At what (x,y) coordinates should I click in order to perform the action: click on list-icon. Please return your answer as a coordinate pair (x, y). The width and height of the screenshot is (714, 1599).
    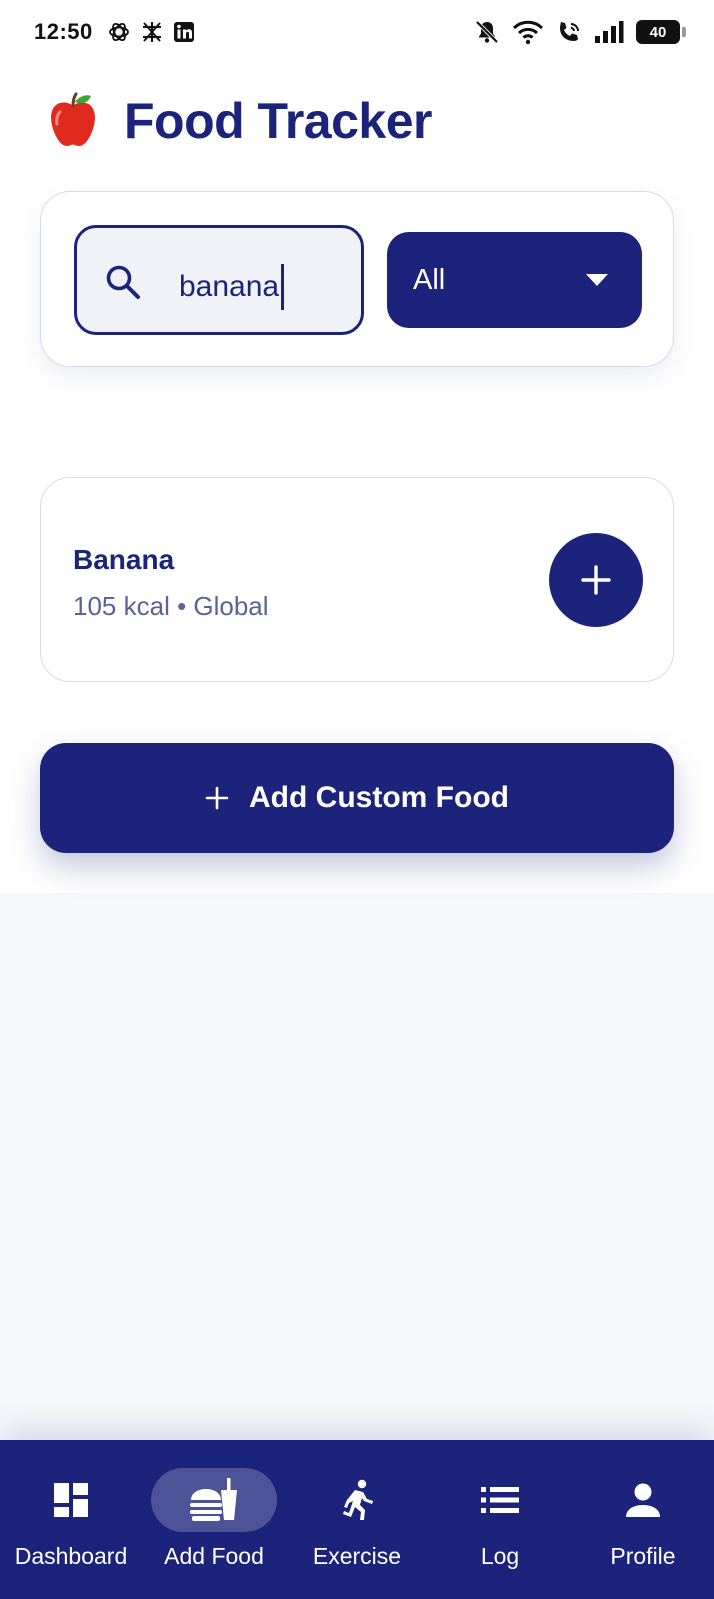
    Looking at the image, I should click on (500, 1500).